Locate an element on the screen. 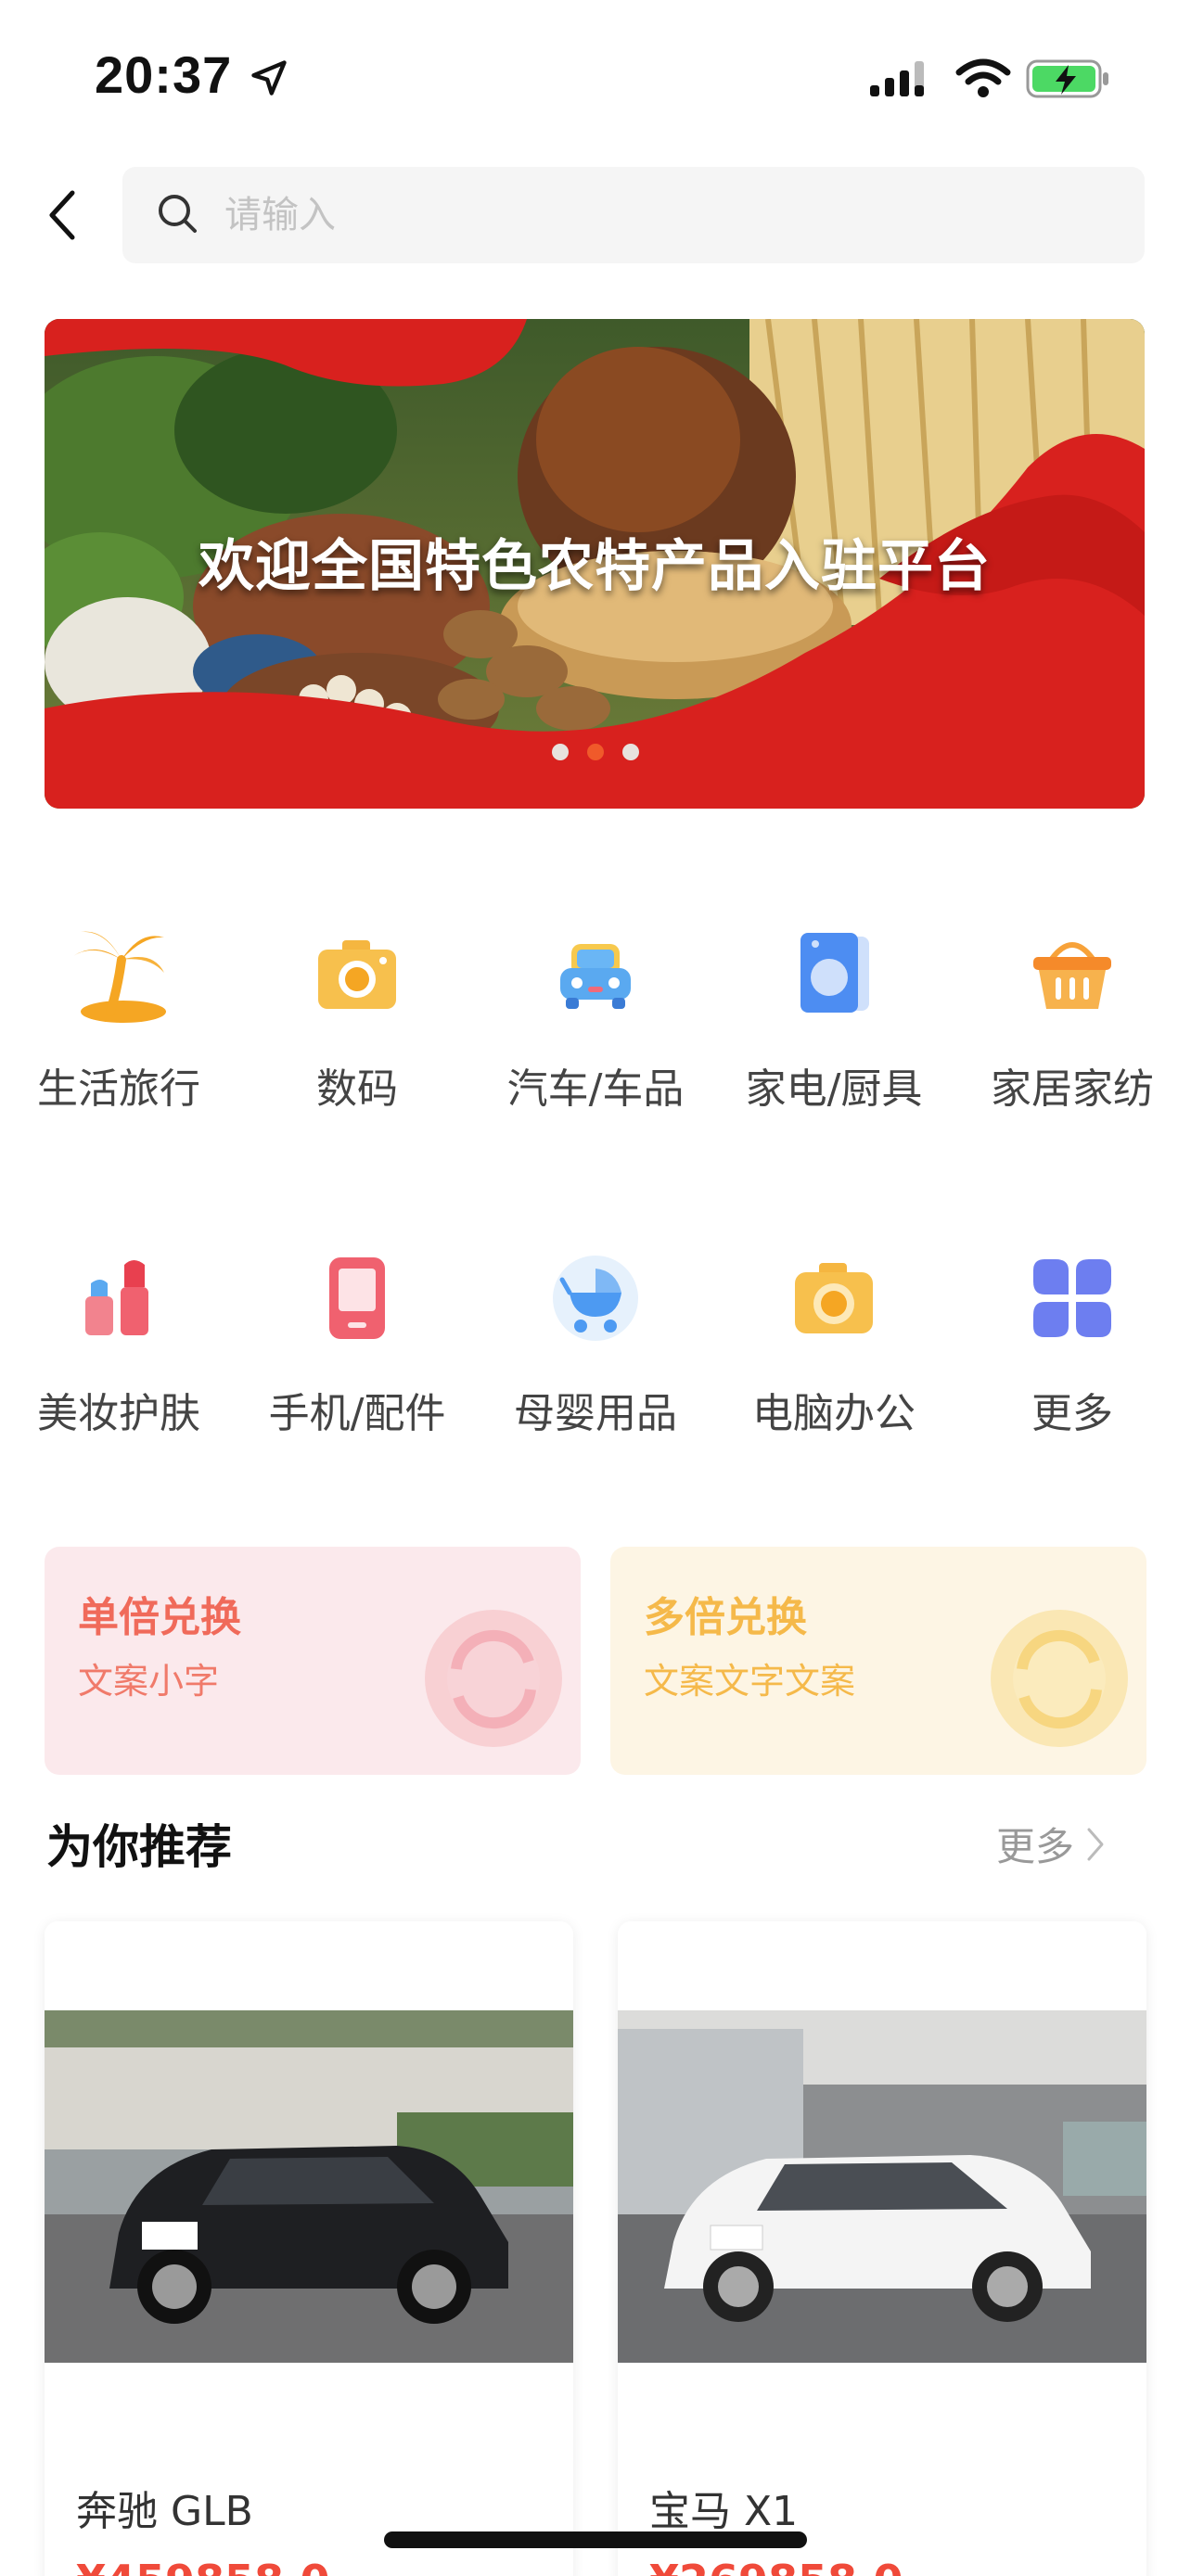 The height and width of the screenshot is (2576, 1191). search-bar is located at coordinates (633, 215).